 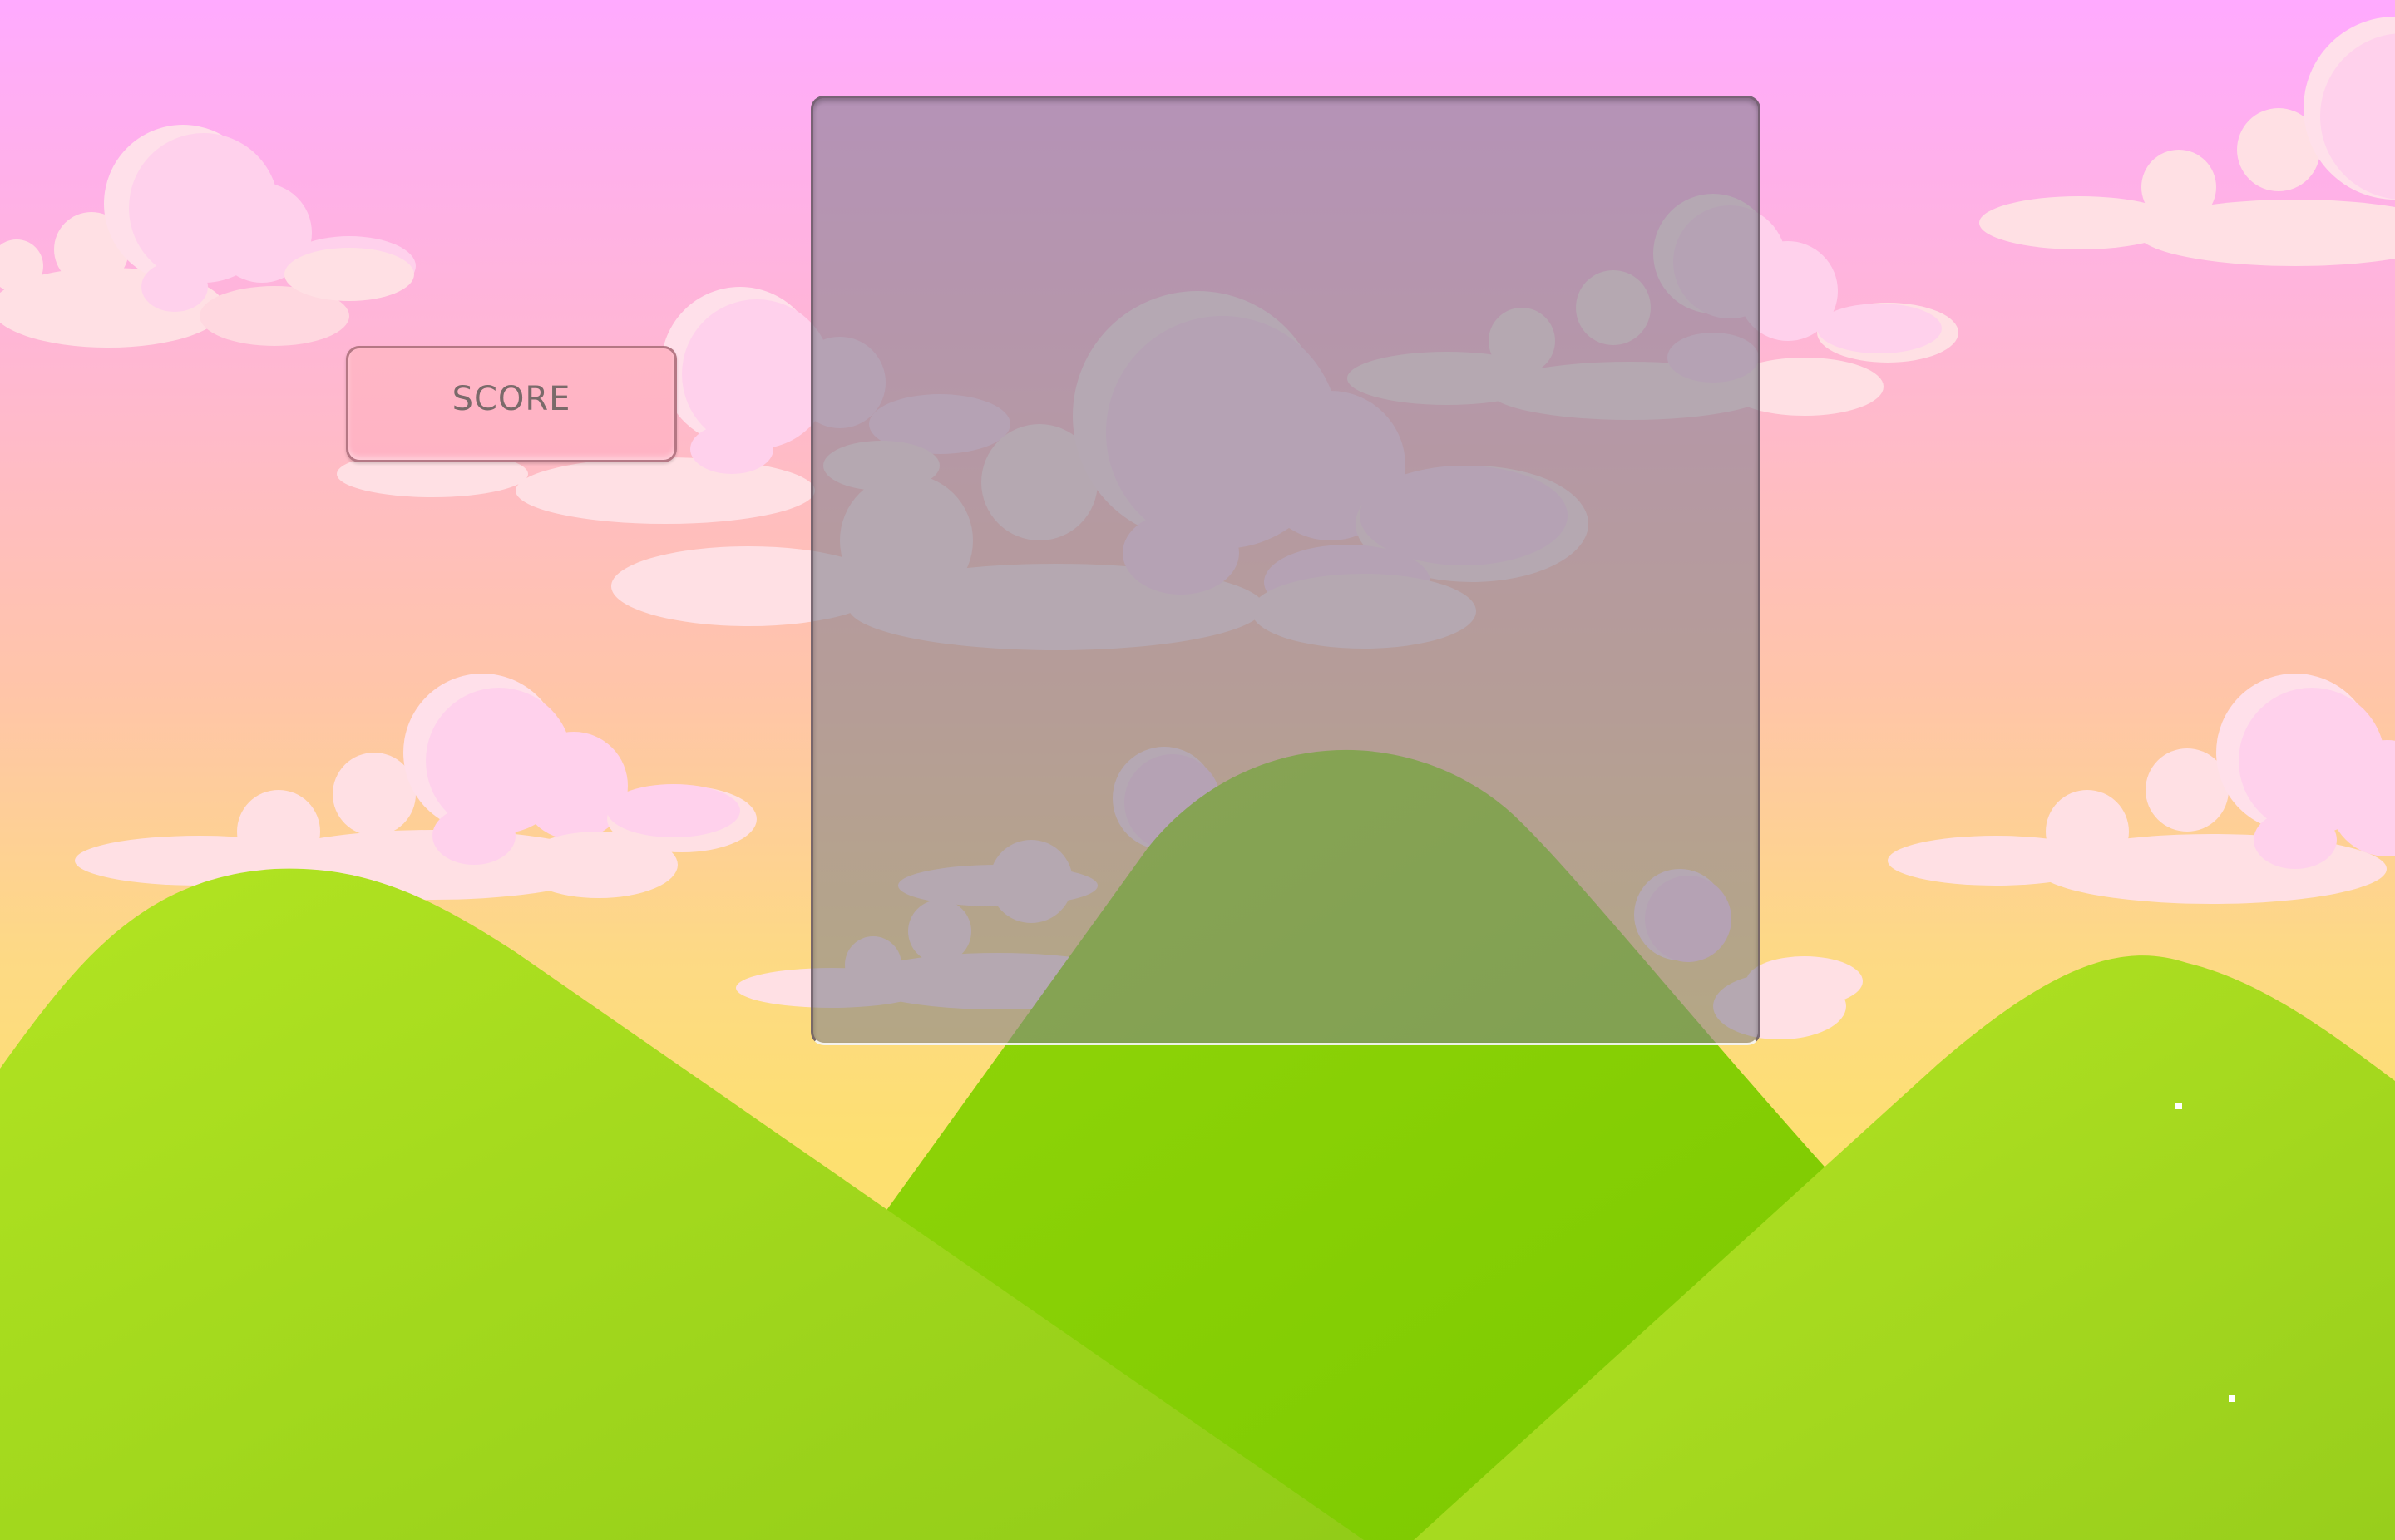 I want to click on score-label: SCORE, so click(x=511, y=399).